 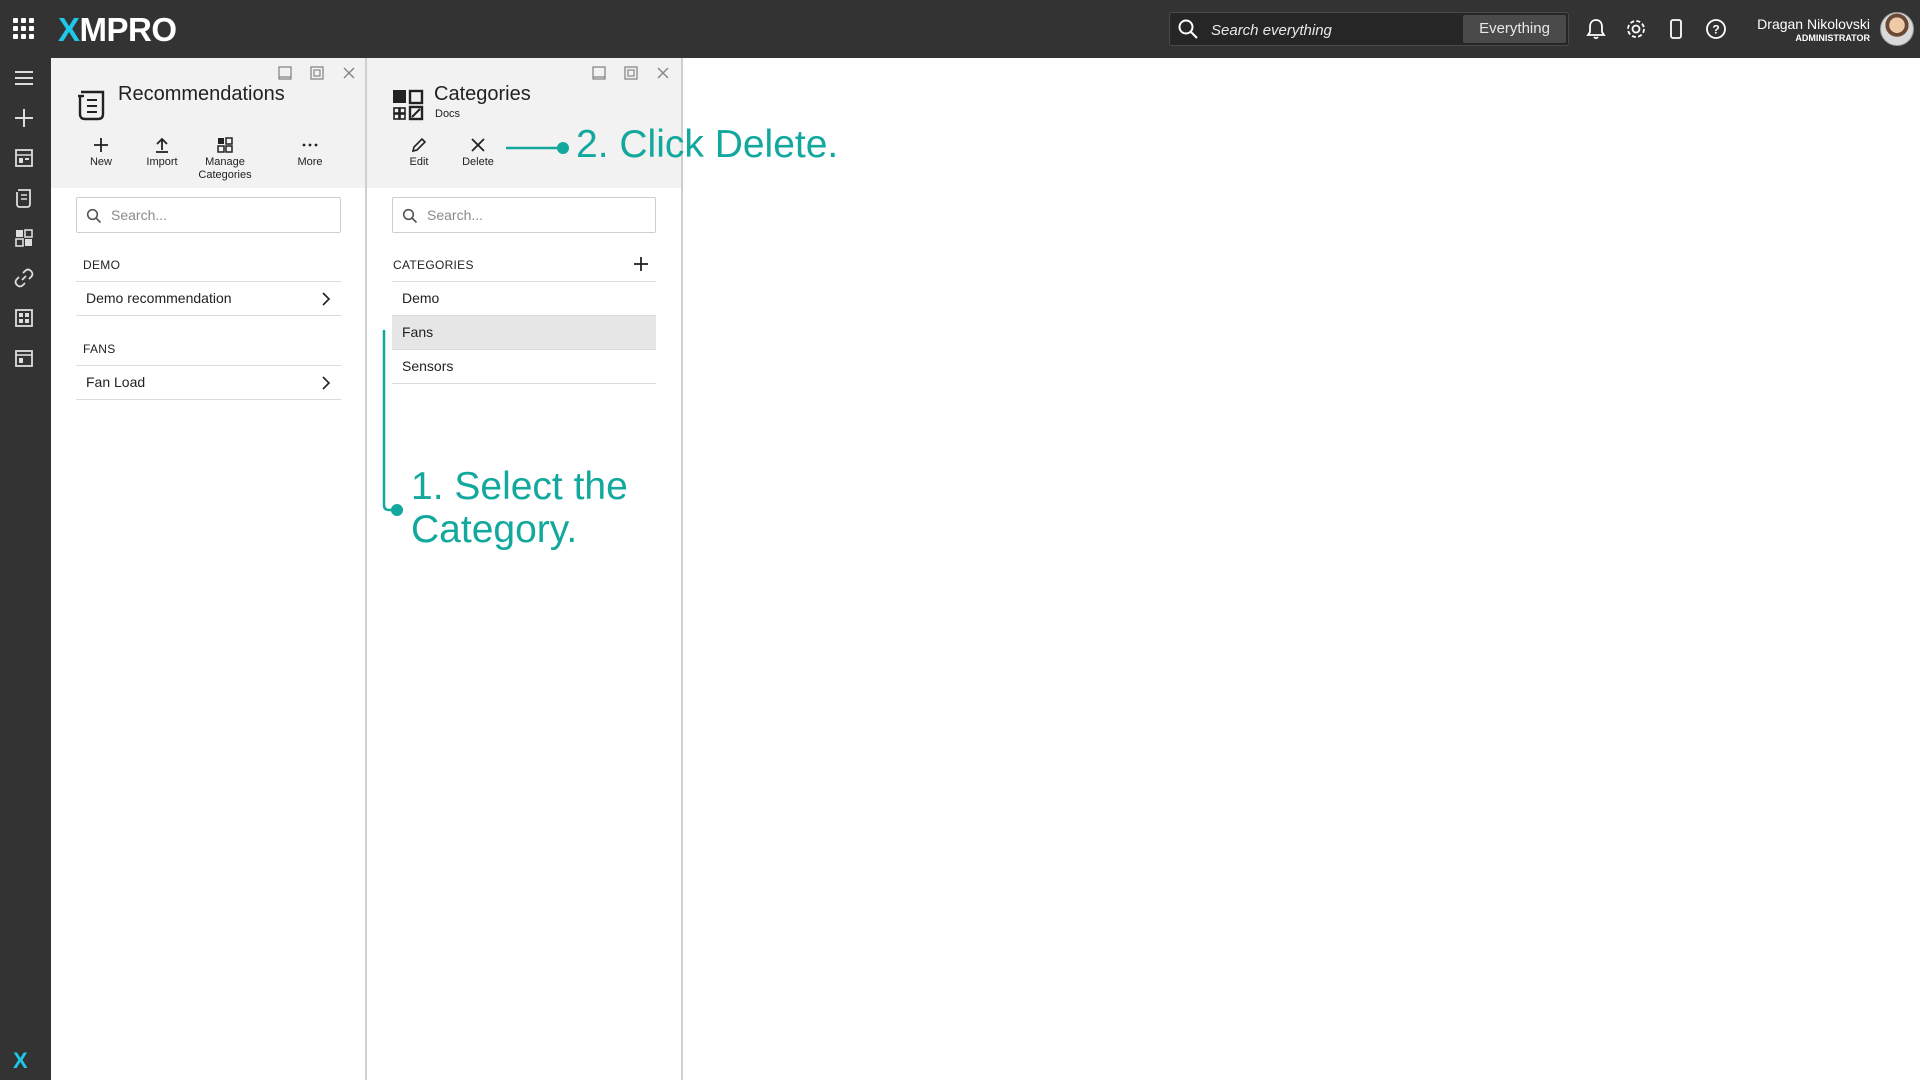 I want to click on annotation-step2: 2. Click Delete., so click(x=707, y=144).